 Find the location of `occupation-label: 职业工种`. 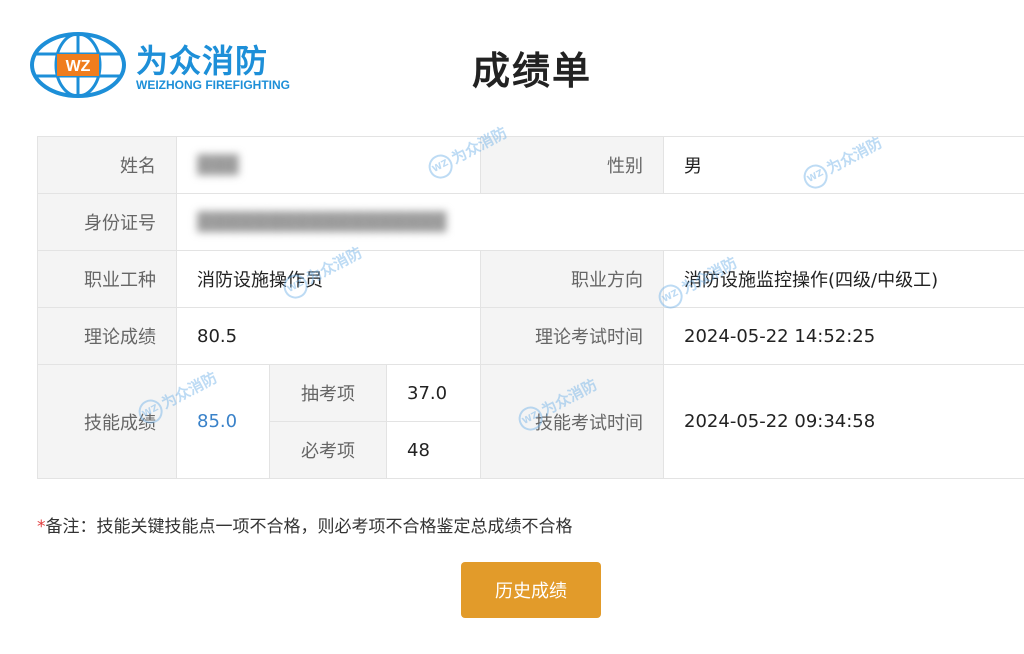

occupation-label: 职业工种 is located at coordinates (107, 279).